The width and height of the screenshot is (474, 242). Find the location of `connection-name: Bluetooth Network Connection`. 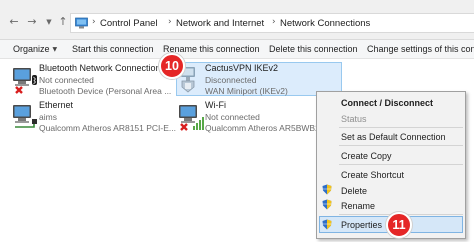

connection-name: Bluetooth Network Connection is located at coordinates (100, 68).